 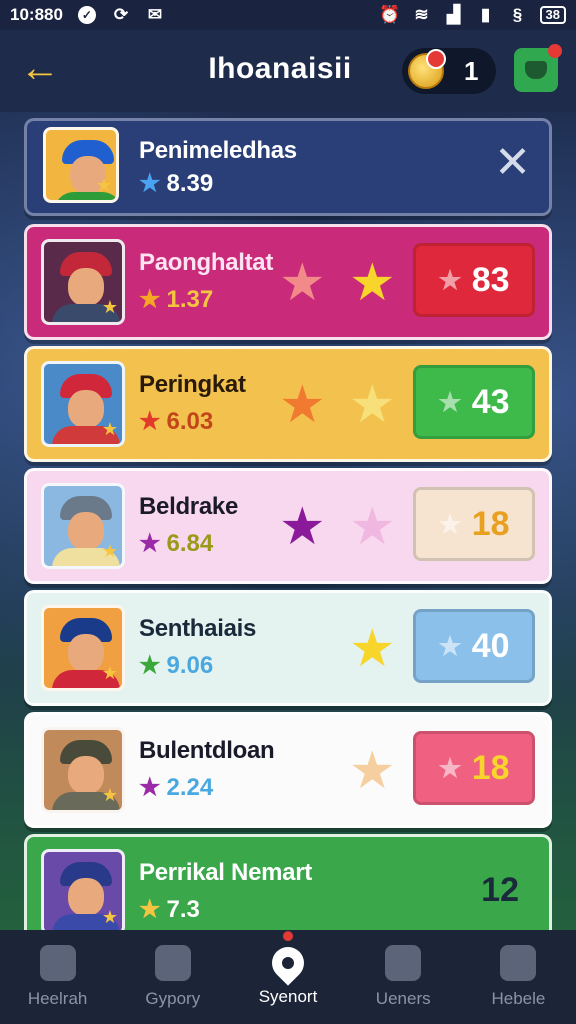 What do you see at coordinates (485, 14) in the screenshot?
I see `sim-icon: ▮` at bounding box center [485, 14].